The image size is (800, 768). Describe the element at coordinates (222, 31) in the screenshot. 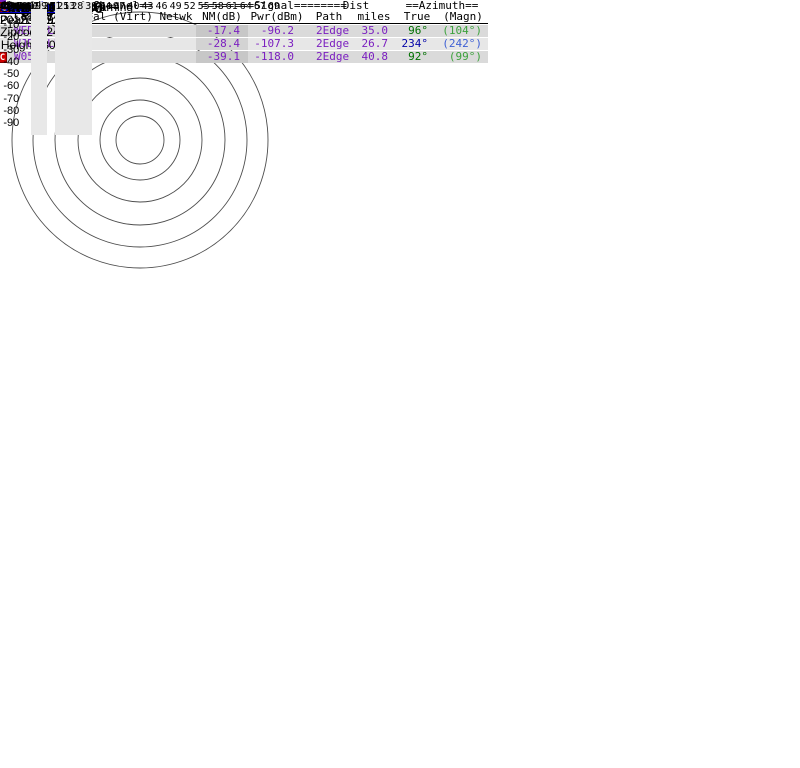

I see `cell-nm: -17.4` at that location.